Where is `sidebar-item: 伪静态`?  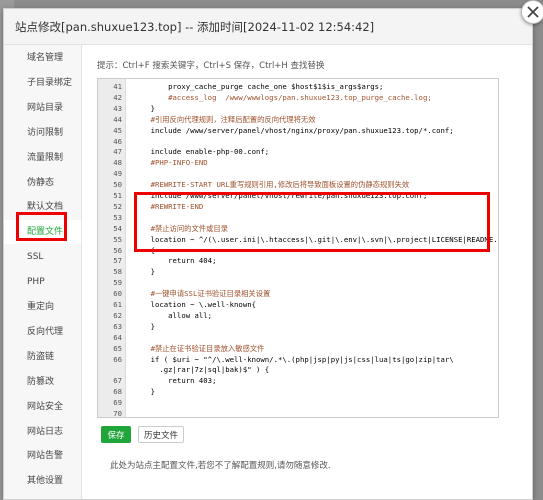
sidebar-item: 伪静态 is located at coordinates (42, 183).